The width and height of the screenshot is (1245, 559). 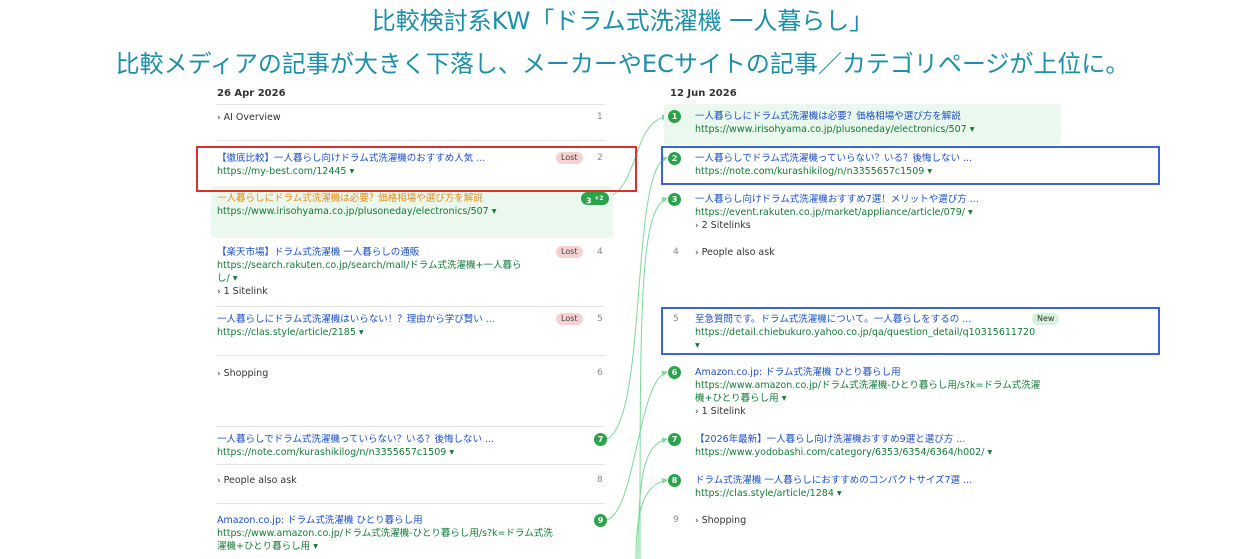 What do you see at coordinates (910, 165) in the screenshot?
I see `gain-highlight-box` at bounding box center [910, 165].